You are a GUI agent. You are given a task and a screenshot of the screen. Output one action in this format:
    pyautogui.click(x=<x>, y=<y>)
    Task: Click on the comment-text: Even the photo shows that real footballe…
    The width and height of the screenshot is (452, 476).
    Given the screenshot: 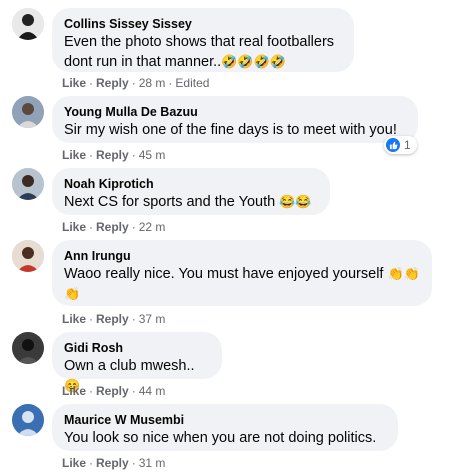 What is the action you would take?
    pyautogui.click(x=203, y=52)
    